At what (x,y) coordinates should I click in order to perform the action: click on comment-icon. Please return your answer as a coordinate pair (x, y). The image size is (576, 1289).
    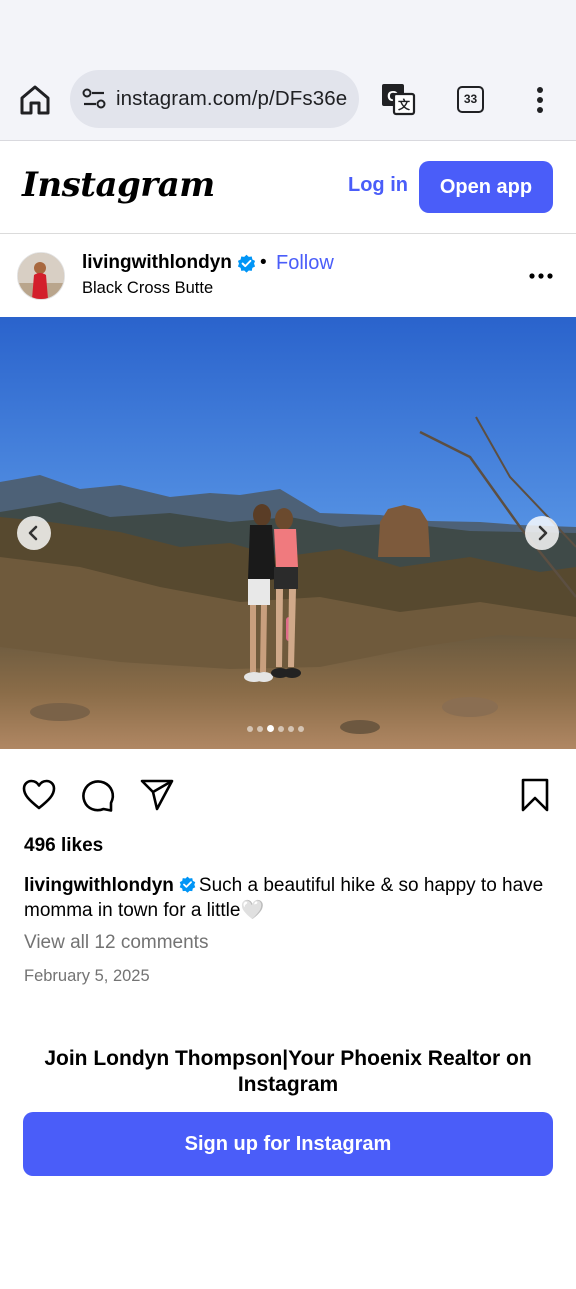
    Looking at the image, I should click on (98, 795).